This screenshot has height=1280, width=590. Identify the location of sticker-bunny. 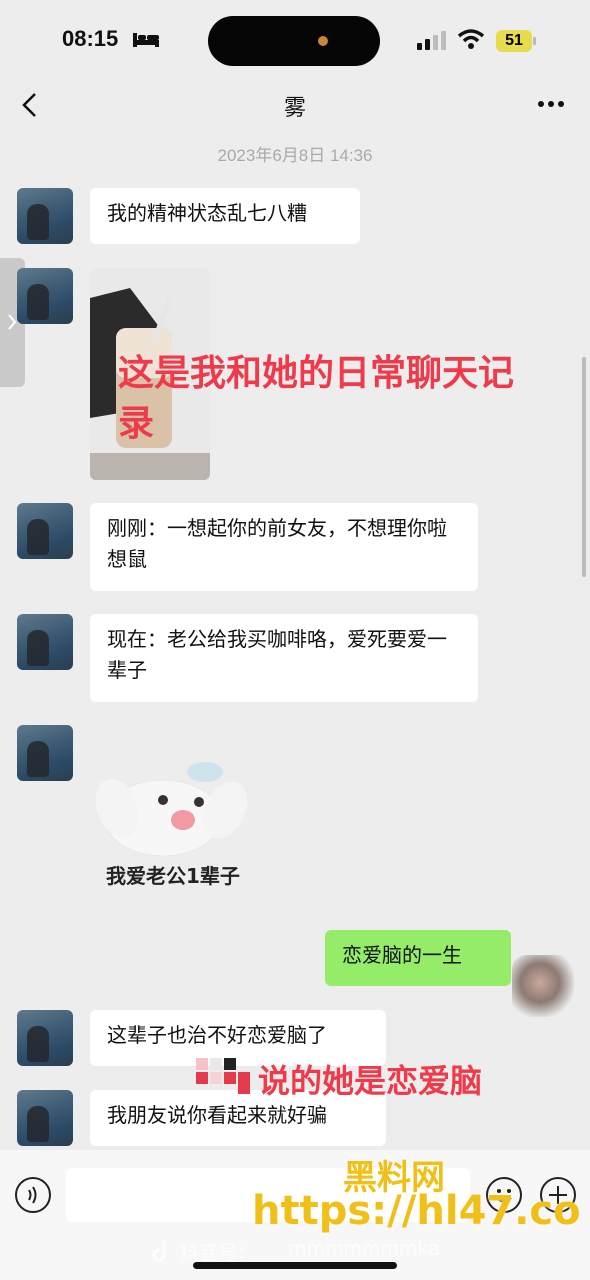
(180, 808).